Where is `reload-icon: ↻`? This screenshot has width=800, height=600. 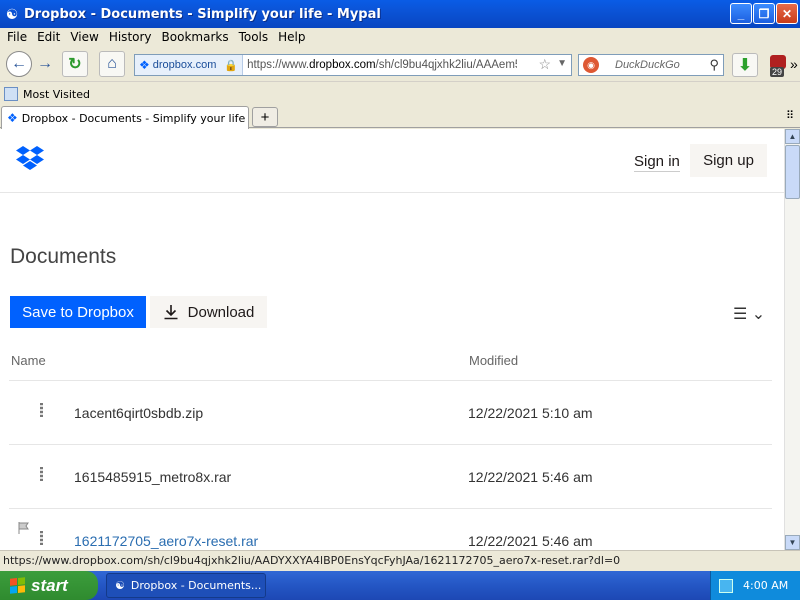
reload-icon: ↻ is located at coordinates (75, 64).